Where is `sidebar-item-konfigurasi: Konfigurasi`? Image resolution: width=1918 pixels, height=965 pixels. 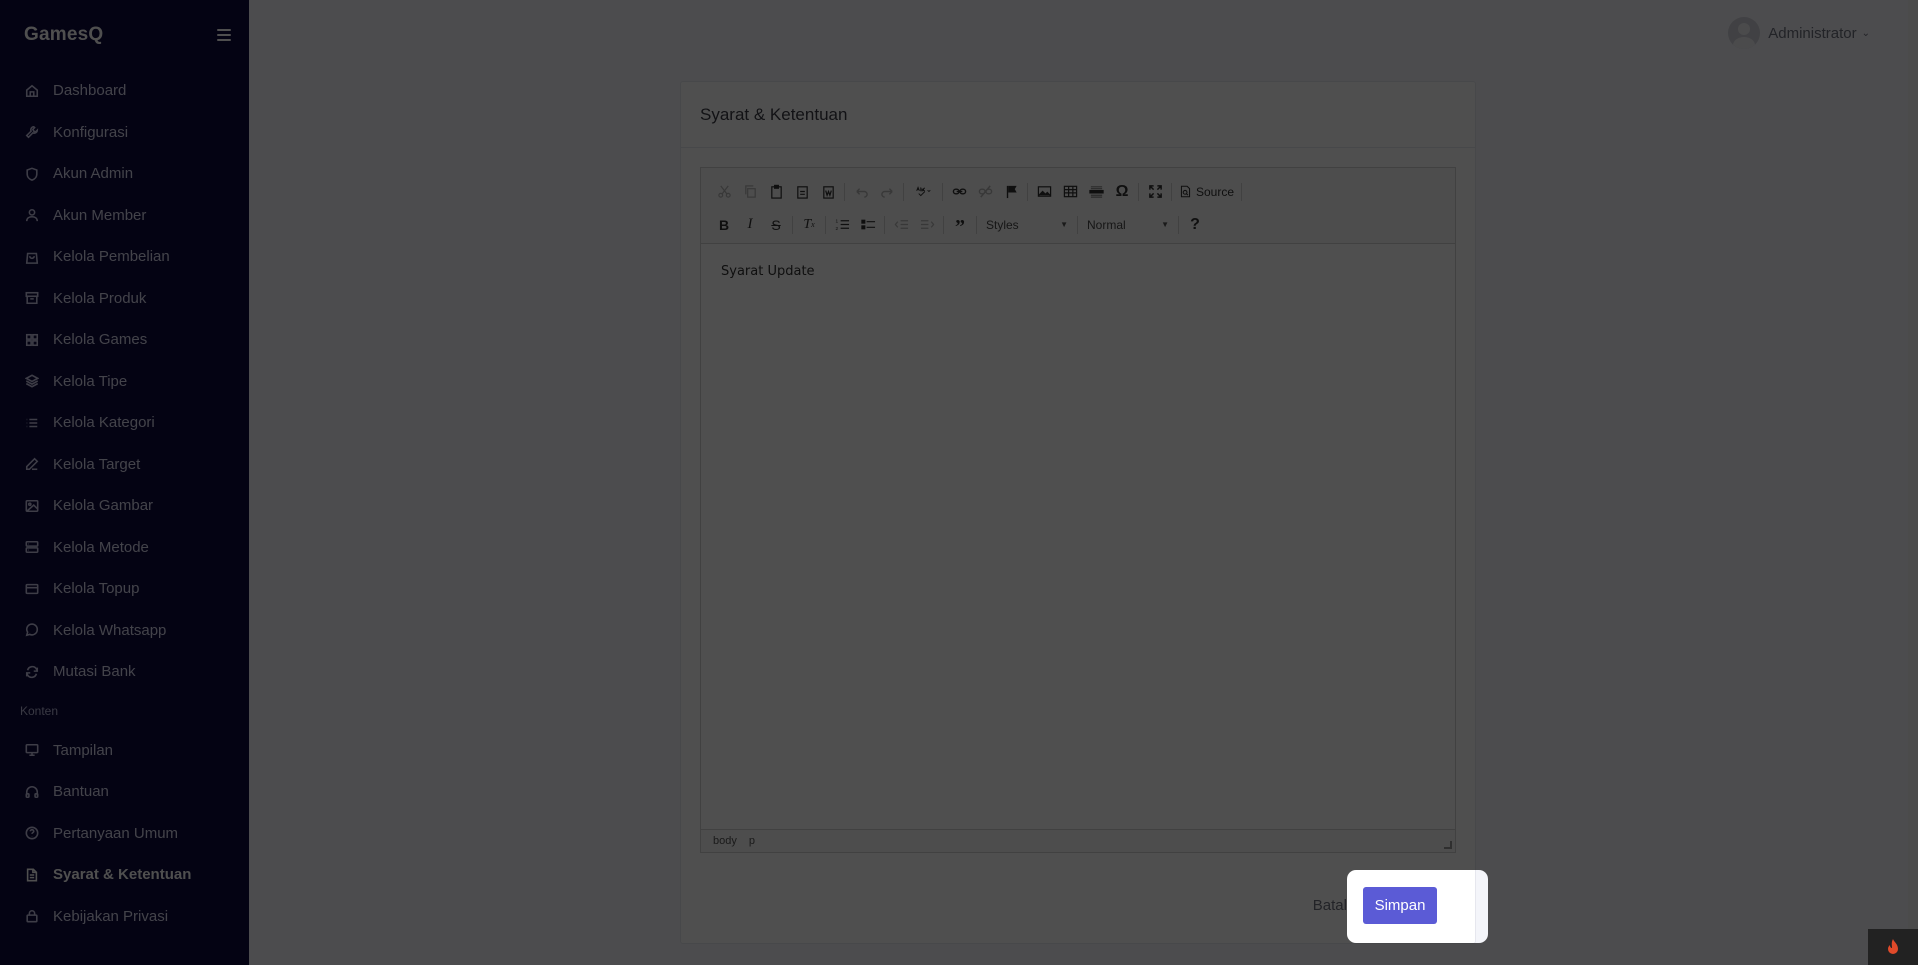 sidebar-item-konfigurasi: Konfigurasi is located at coordinates (124, 133).